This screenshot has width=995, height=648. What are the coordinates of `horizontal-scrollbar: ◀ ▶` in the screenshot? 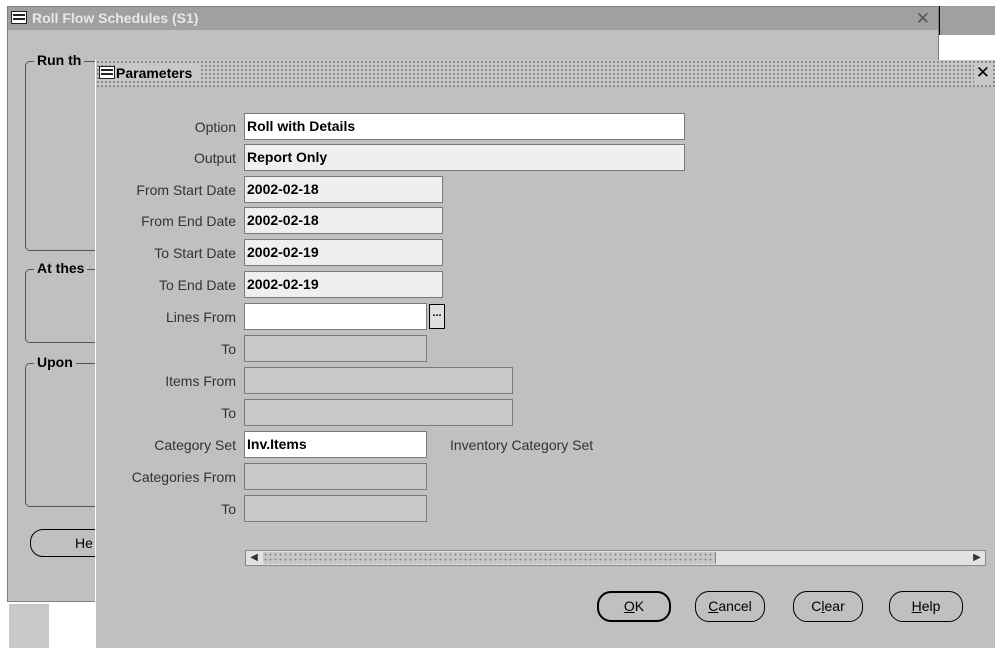 It's located at (615, 558).